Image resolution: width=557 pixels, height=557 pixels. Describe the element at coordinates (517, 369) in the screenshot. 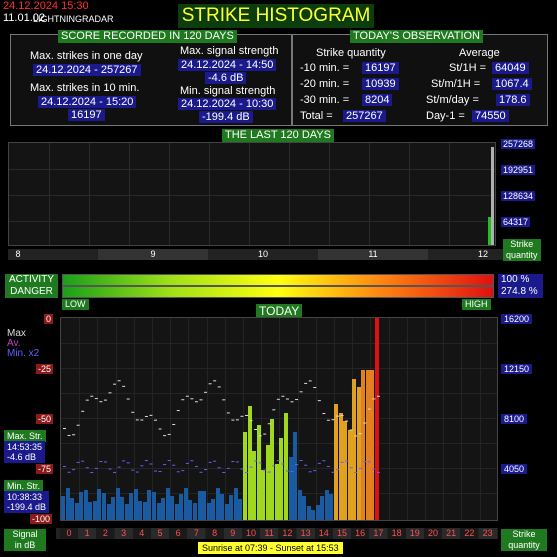

I see `right-tick: 12150` at that location.